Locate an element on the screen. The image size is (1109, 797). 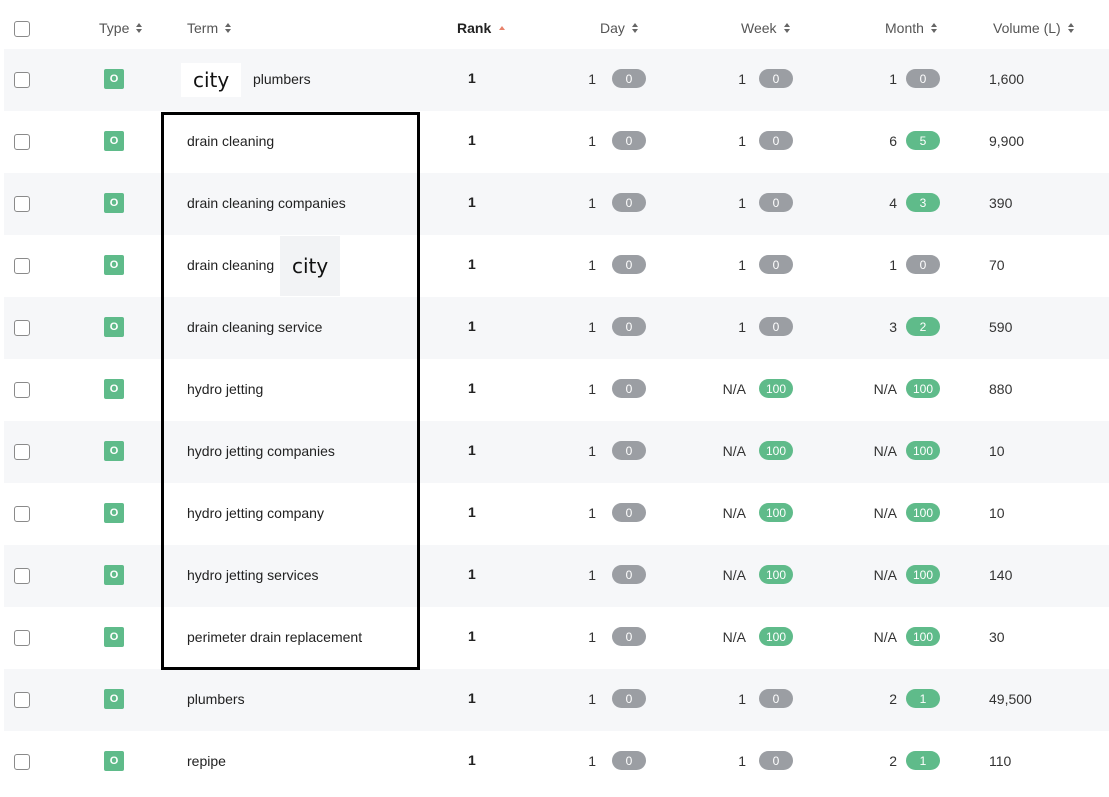
week-value: N/A is located at coordinates (734, 575).